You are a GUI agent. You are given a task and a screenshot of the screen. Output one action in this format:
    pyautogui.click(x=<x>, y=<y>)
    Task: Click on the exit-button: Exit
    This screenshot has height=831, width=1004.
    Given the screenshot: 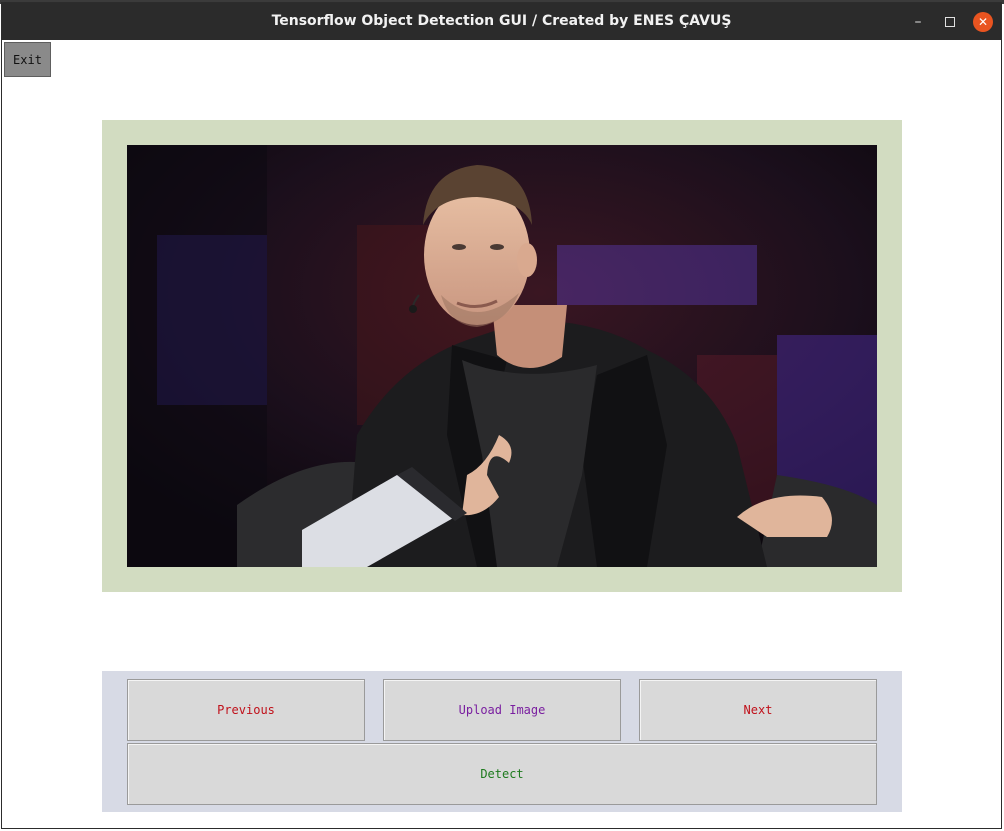 What is the action you would take?
    pyautogui.click(x=27, y=59)
    